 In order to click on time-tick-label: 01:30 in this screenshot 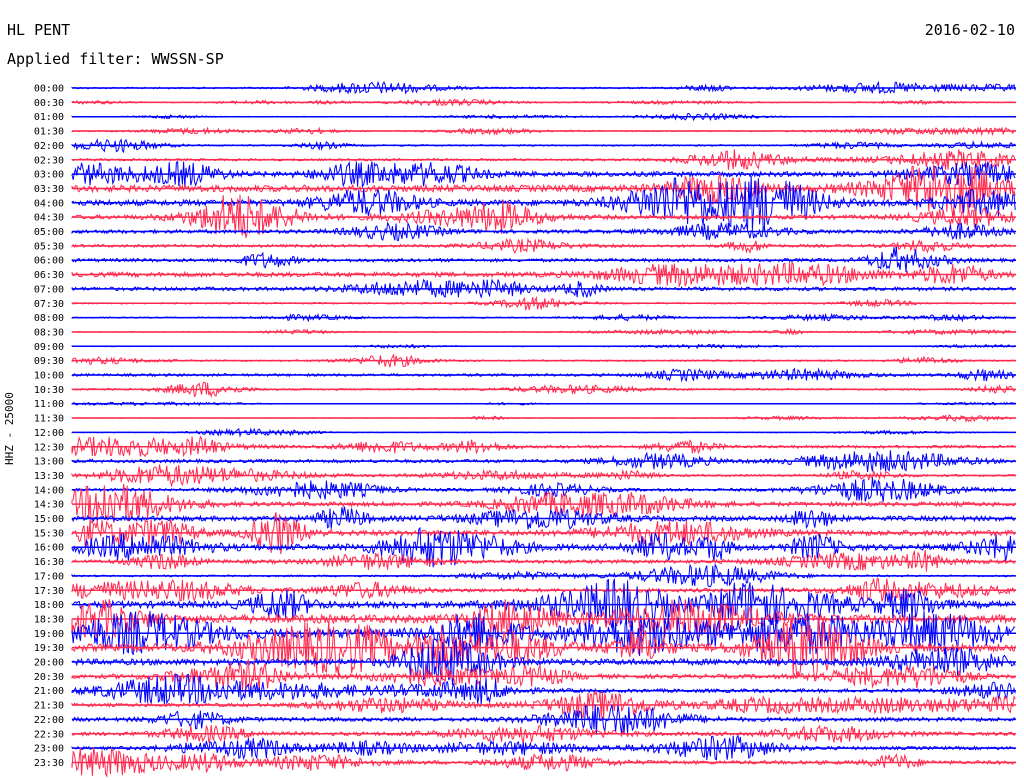, I will do `click(49, 132)`.